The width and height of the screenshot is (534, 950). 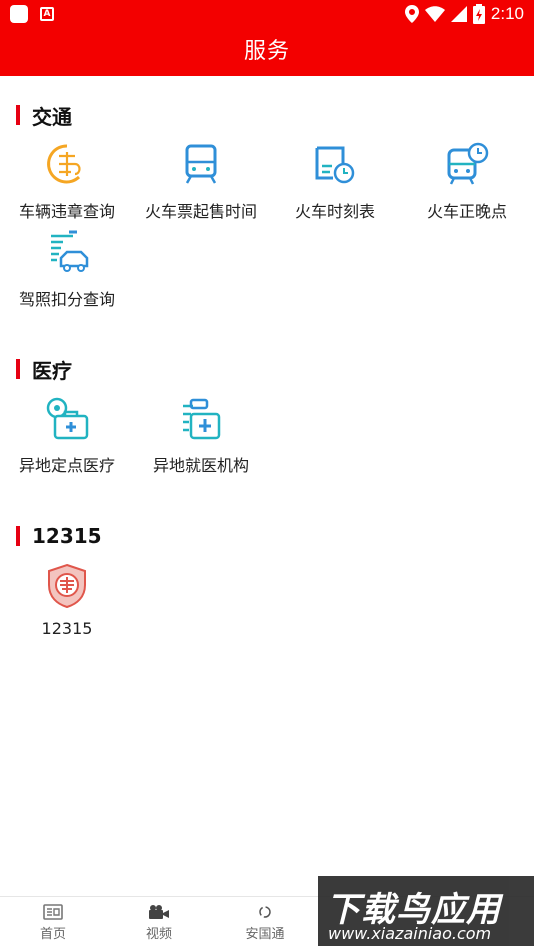 What do you see at coordinates (67, 536) in the screenshot?
I see `section-title: 12315` at bounding box center [67, 536].